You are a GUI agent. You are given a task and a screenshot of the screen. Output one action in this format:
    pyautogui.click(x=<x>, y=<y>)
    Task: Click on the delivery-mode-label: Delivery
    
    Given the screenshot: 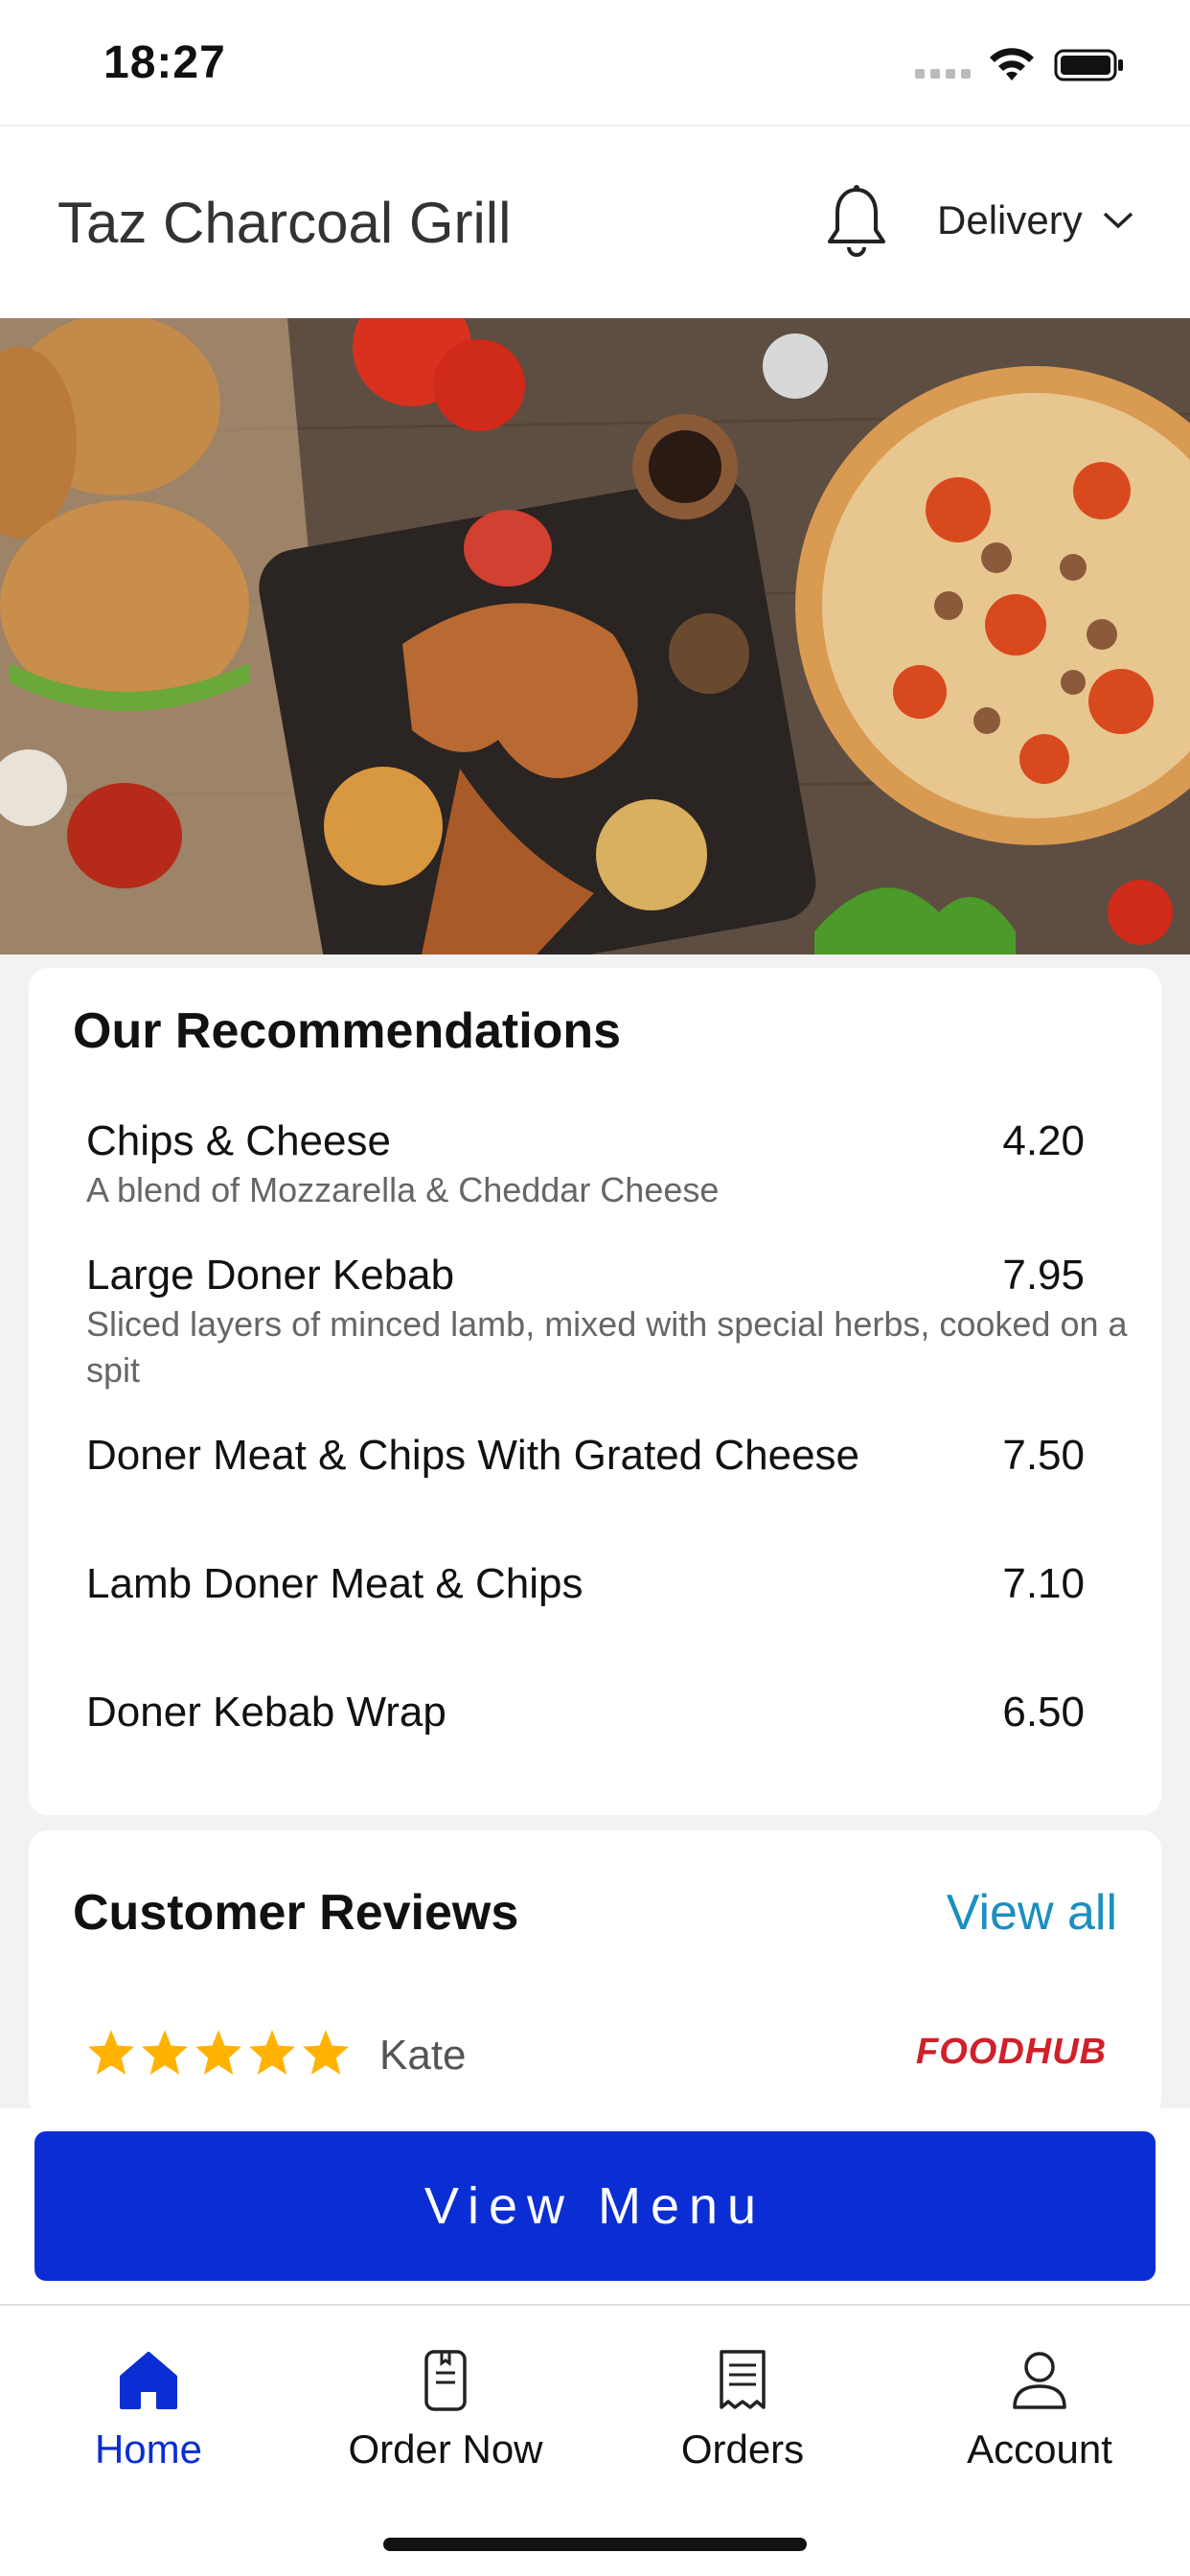 What is the action you would take?
    pyautogui.click(x=1010, y=219)
    